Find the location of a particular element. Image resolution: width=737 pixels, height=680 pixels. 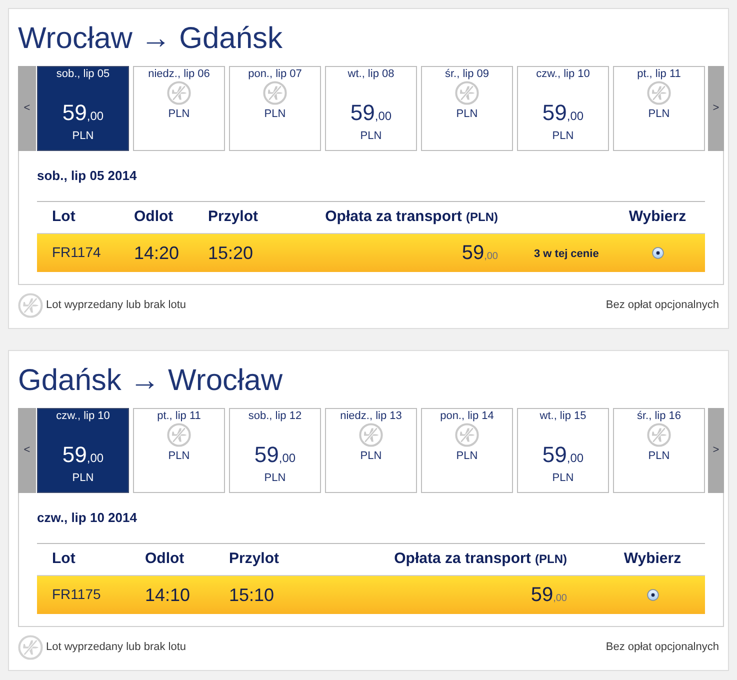

flight-row: FR1175 14:10 15:10 59,00 is located at coordinates (371, 595).